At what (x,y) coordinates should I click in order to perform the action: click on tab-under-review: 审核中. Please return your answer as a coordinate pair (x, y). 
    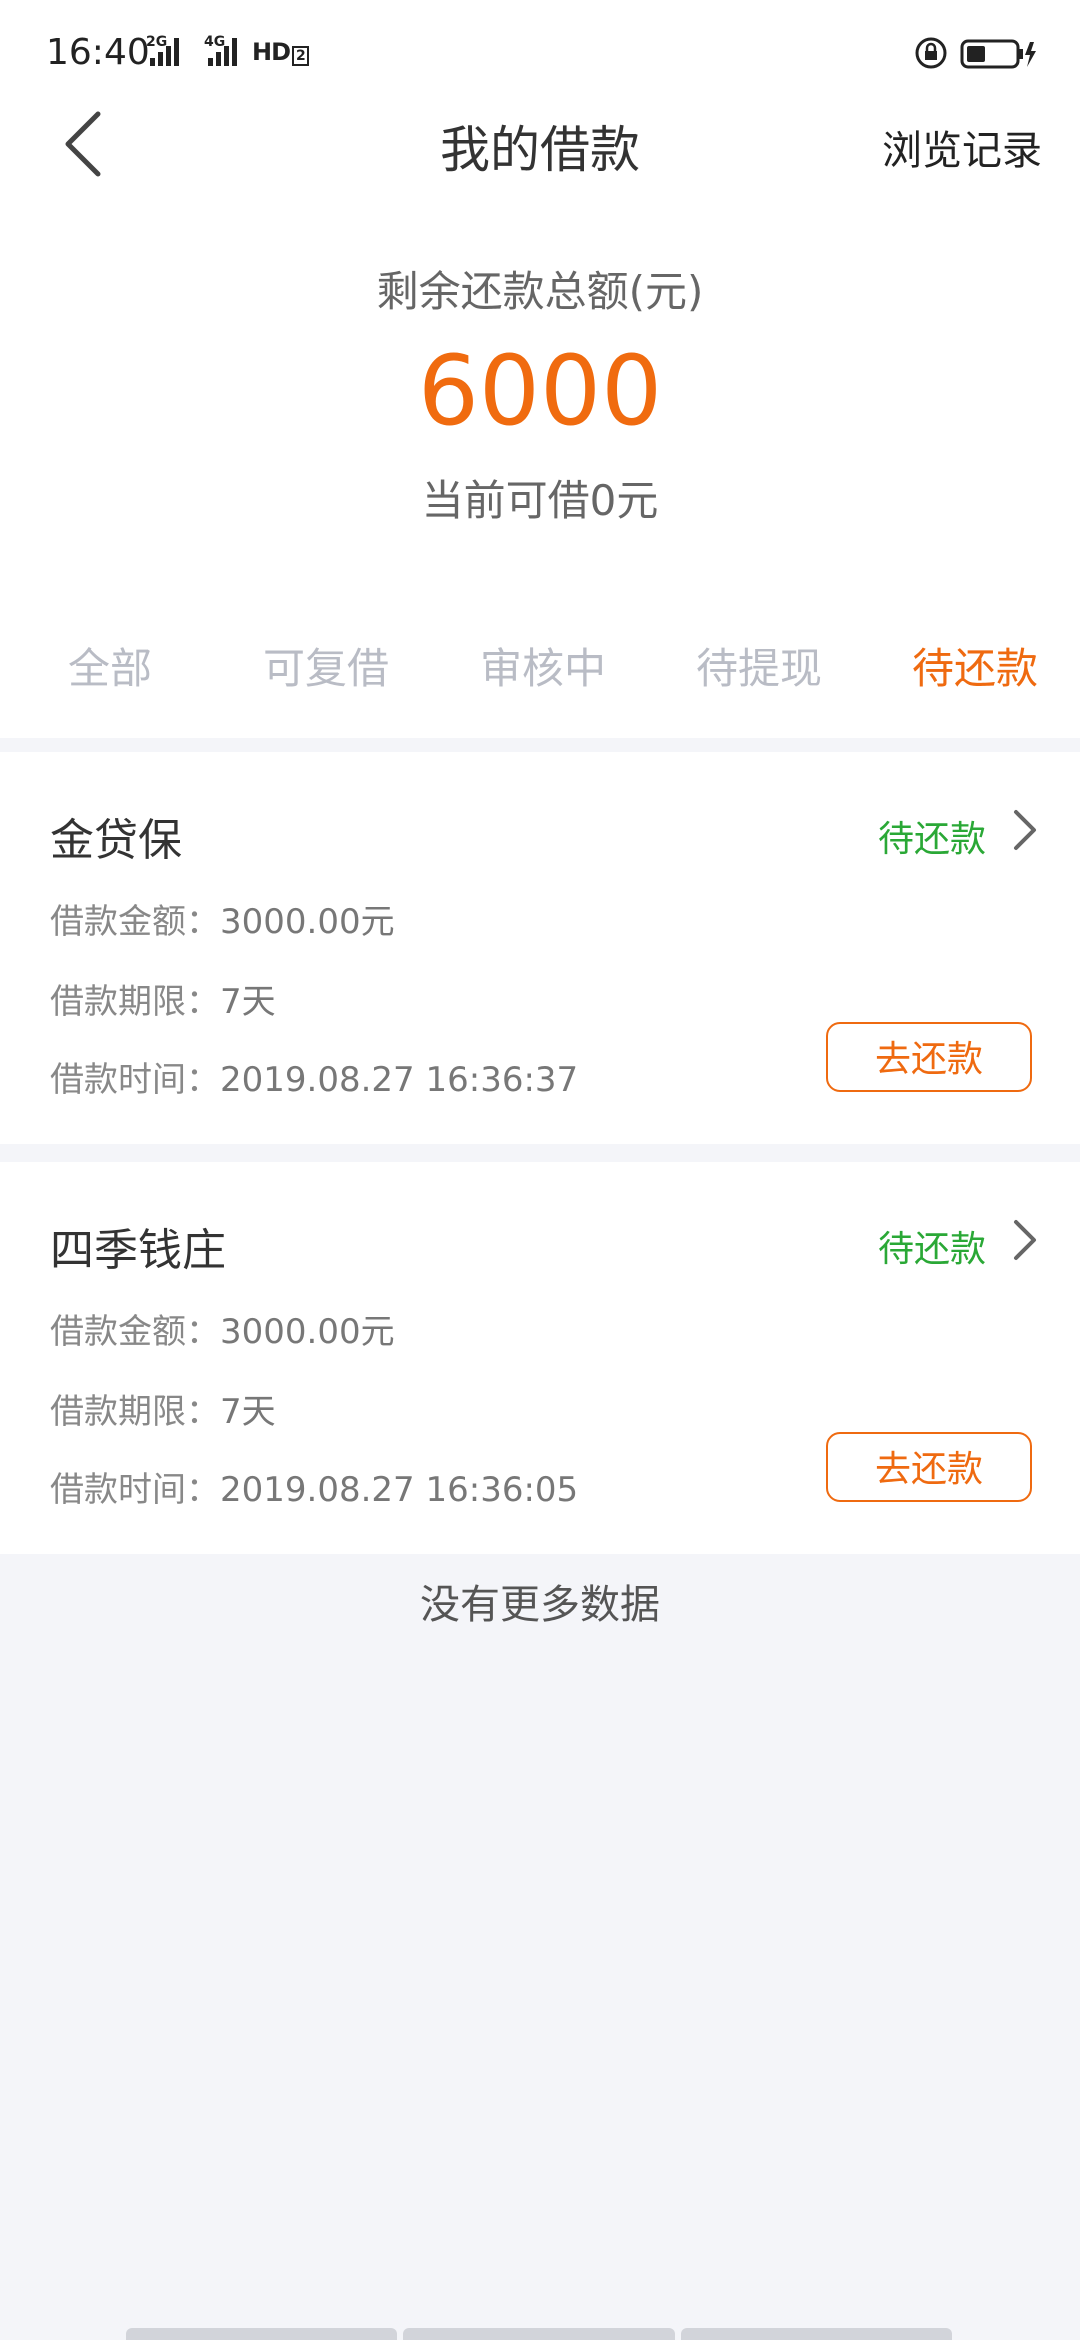
    Looking at the image, I should click on (543, 665).